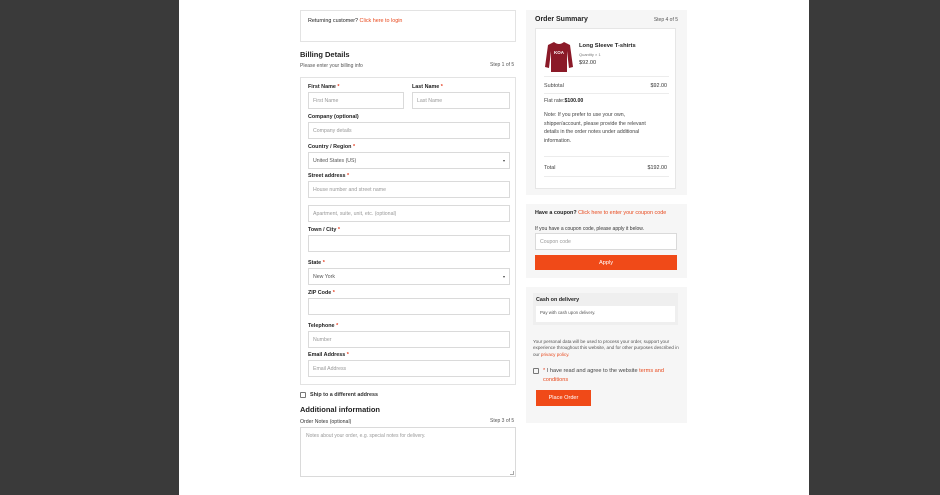 The height and width of the screenshot is (495, 940). Describe the element at coordinates (322, 87) in the screenshot. I see `first-name-label: First Name` at that location.